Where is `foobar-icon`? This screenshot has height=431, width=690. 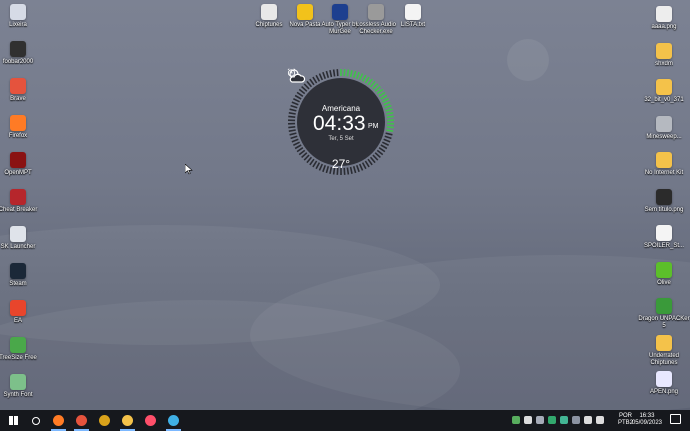
foobar-icon is located at coordinates (18, 49).